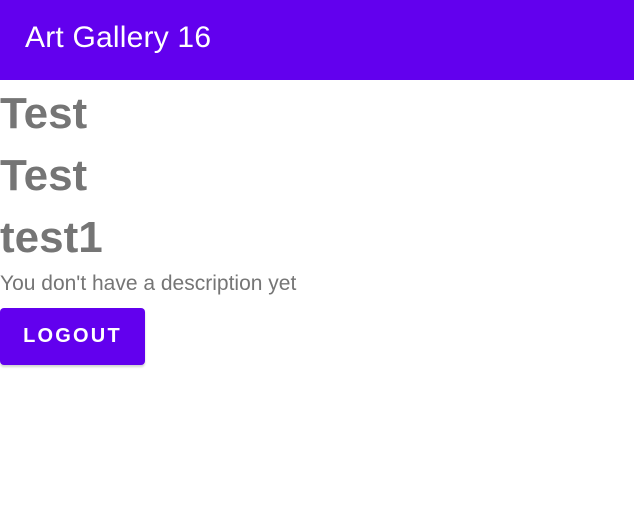  Describe the element at coordinates (118, 37) in the screenshot. I see `app-title: Art Gallery 16` at that location.